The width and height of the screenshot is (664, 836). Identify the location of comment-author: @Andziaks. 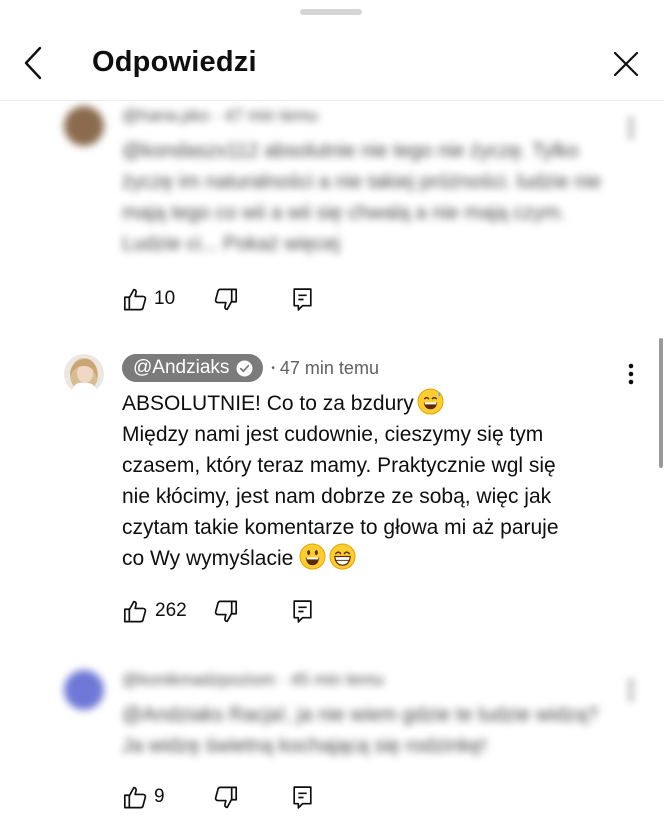
(181, 367).